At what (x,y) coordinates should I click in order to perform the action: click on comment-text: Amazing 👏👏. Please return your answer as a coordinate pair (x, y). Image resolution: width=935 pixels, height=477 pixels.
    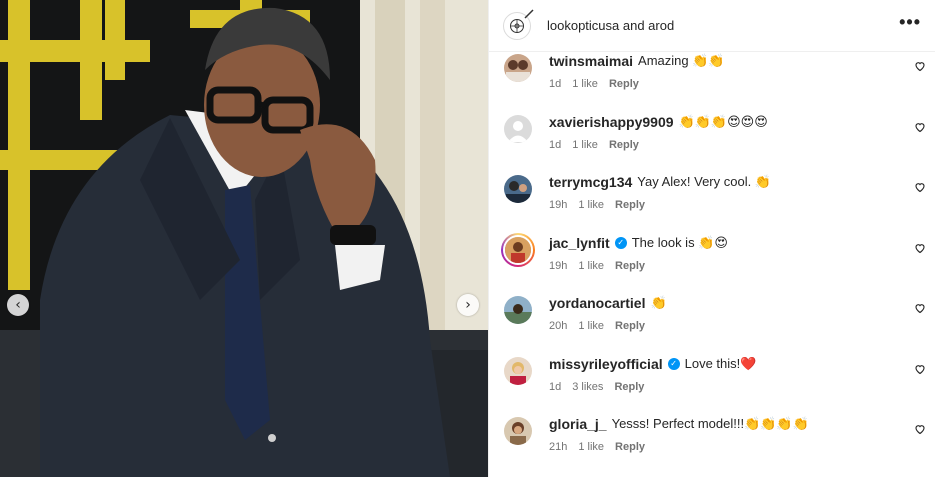
    Looking at the image, I should click on (681, 60).